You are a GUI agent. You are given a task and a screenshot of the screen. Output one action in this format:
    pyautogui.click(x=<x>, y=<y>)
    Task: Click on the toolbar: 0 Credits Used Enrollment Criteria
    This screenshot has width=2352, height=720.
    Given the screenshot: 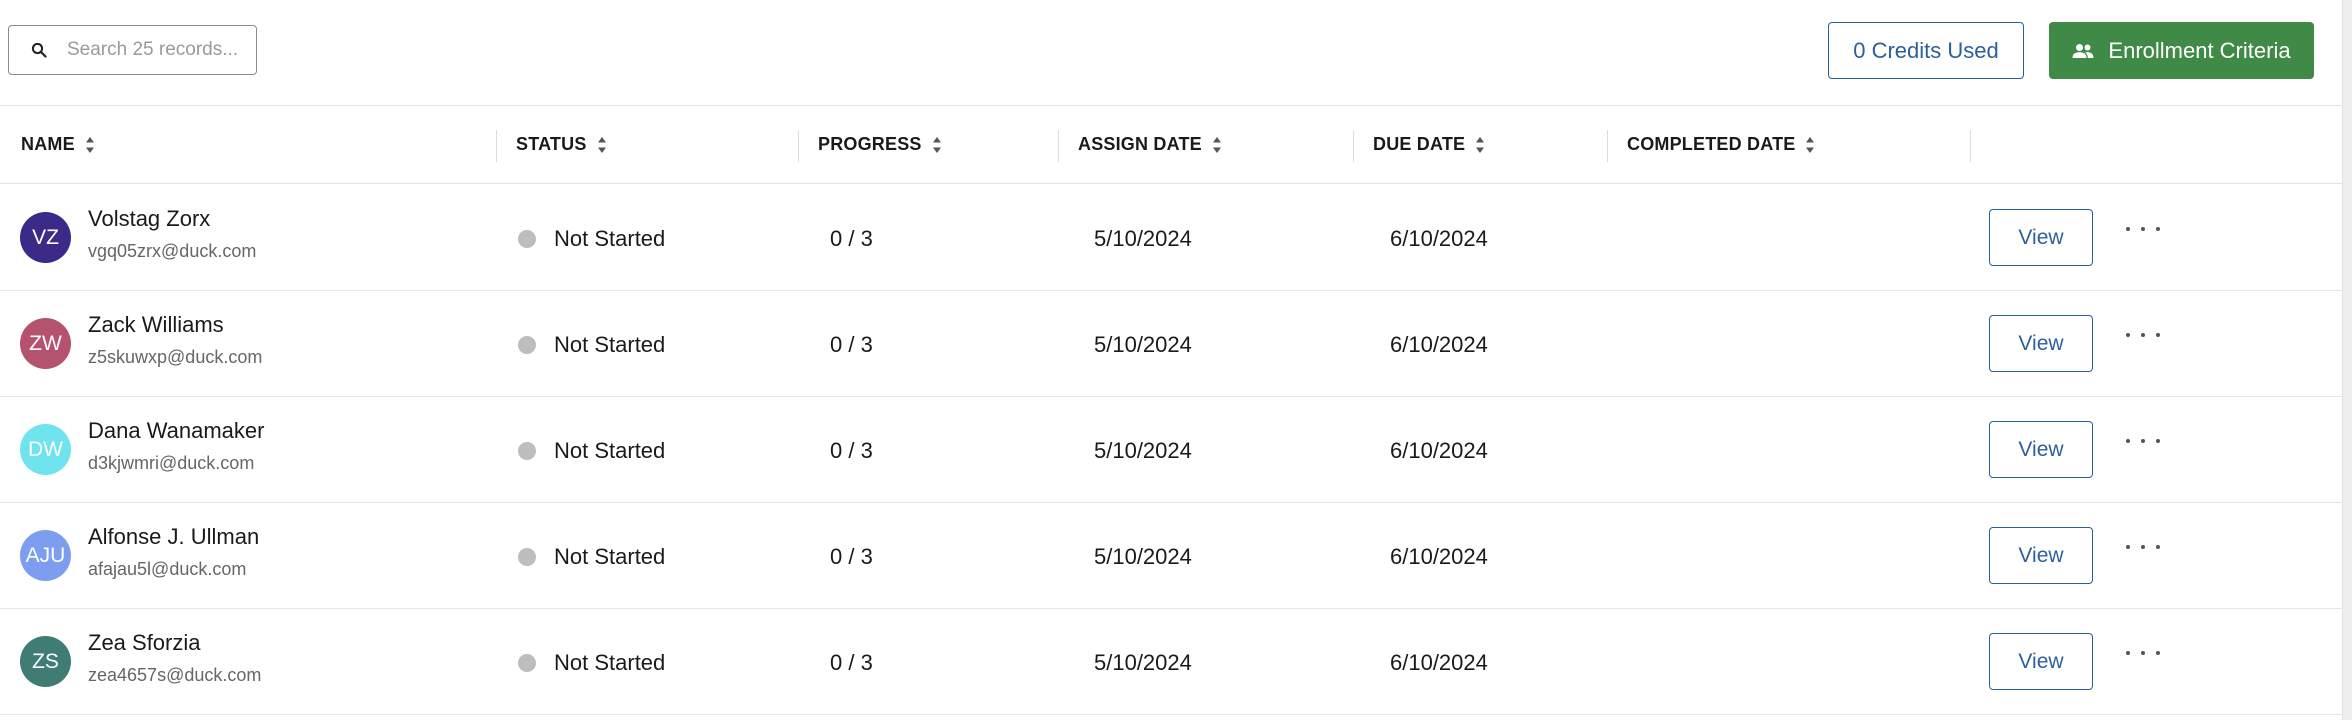 What is the action you would take?
    pyautogui.click(x=1171, y=53)
    